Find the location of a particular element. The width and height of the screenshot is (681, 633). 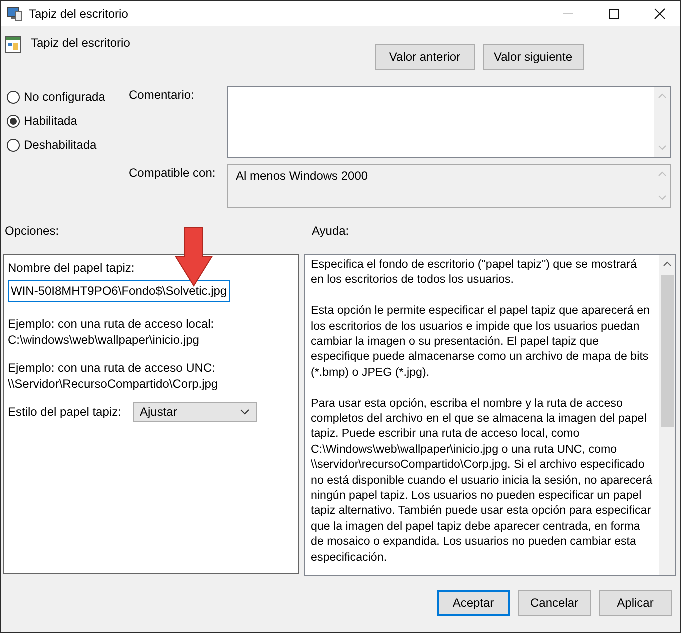

policy-title: Tapiz del escritorio is located at coordinates (80, 43).